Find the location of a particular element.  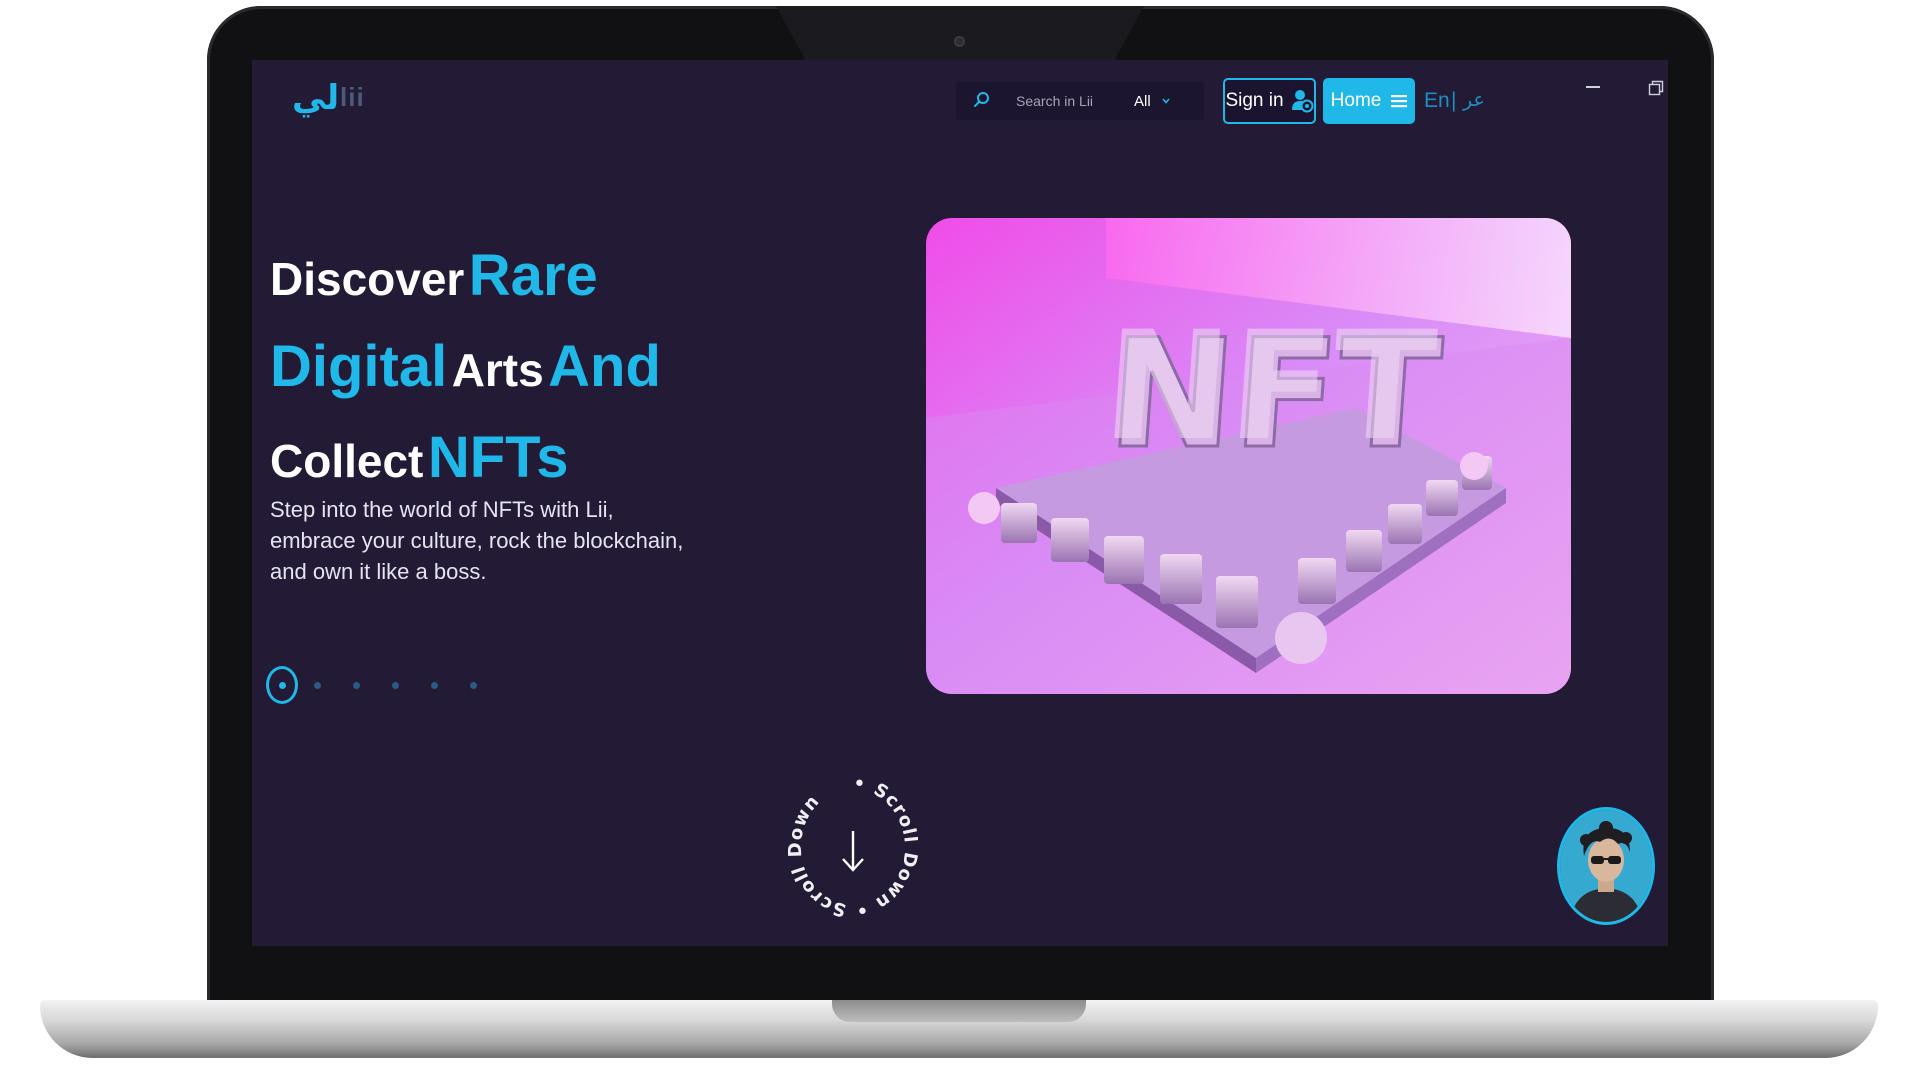

nft-3d-text-highlight: NFT is located at coordinates (1269, 387).